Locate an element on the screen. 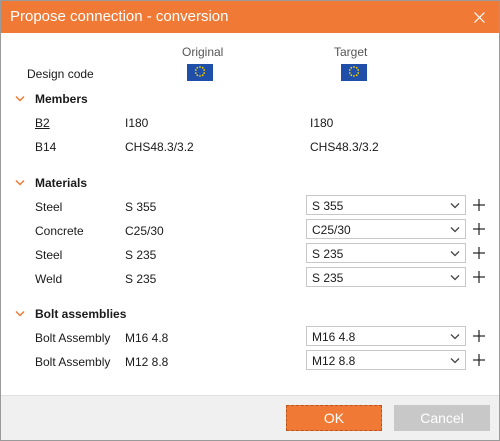 This screenshot has width=500, height=441. member-name-b2: B2 is located at coordinates (42, 123).